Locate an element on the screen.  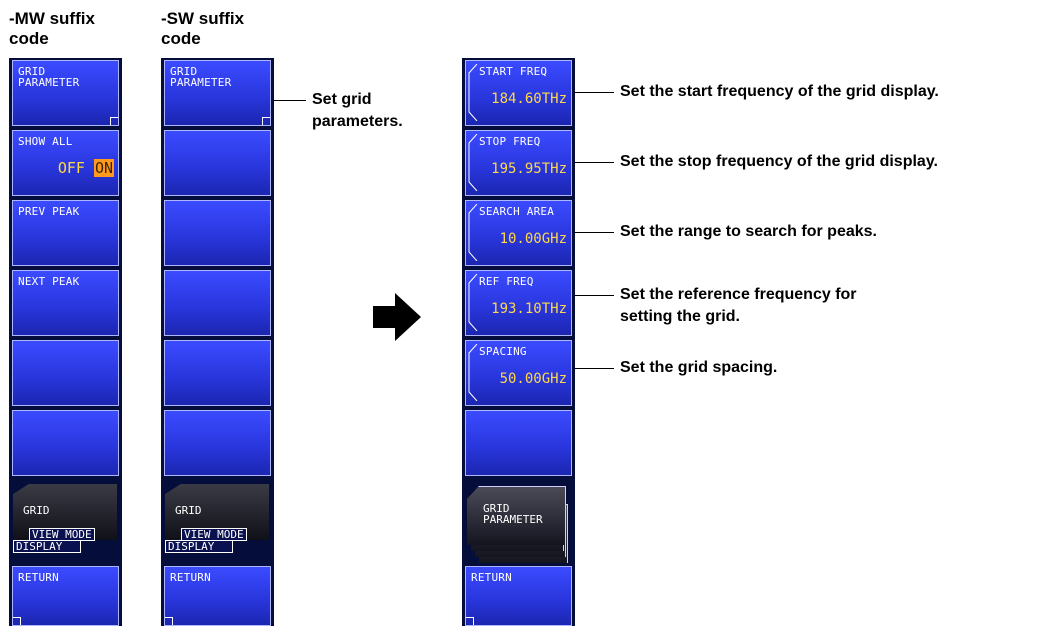
search-area-softkey: SEARCH AREA 10.00GHz is located at coordinates (518, 233).